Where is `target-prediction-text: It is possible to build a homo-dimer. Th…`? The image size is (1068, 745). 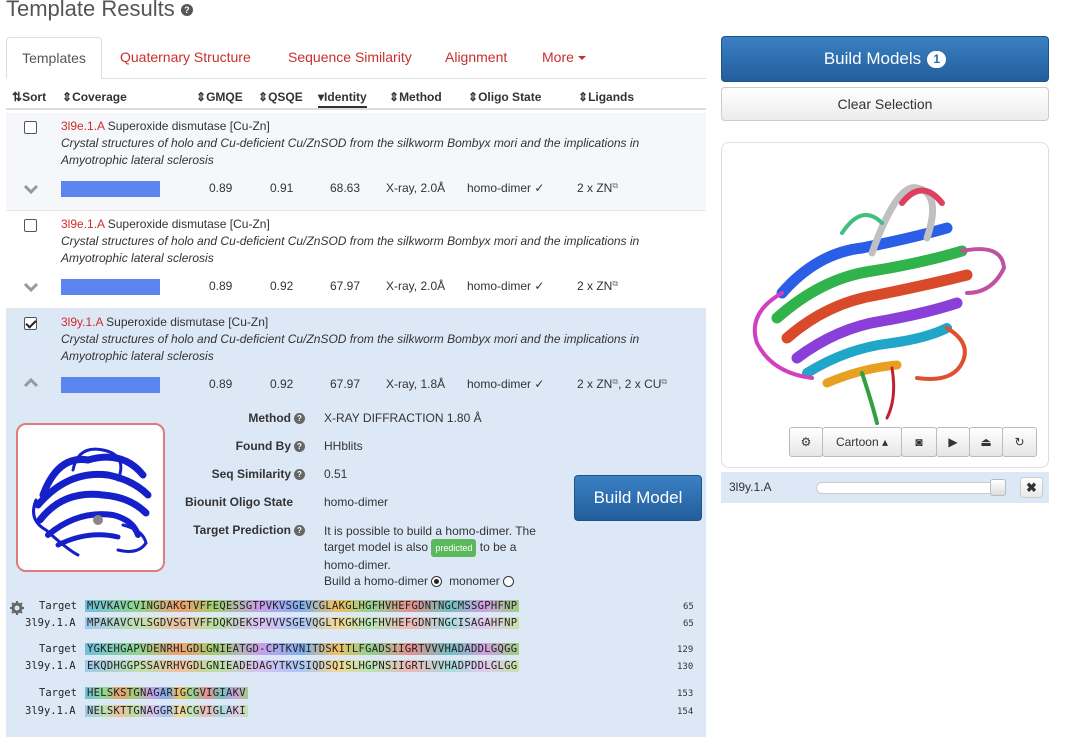
target-prediction-text: It is possible to build a homo-dimer. Th… is located at coordinates (430, 556).